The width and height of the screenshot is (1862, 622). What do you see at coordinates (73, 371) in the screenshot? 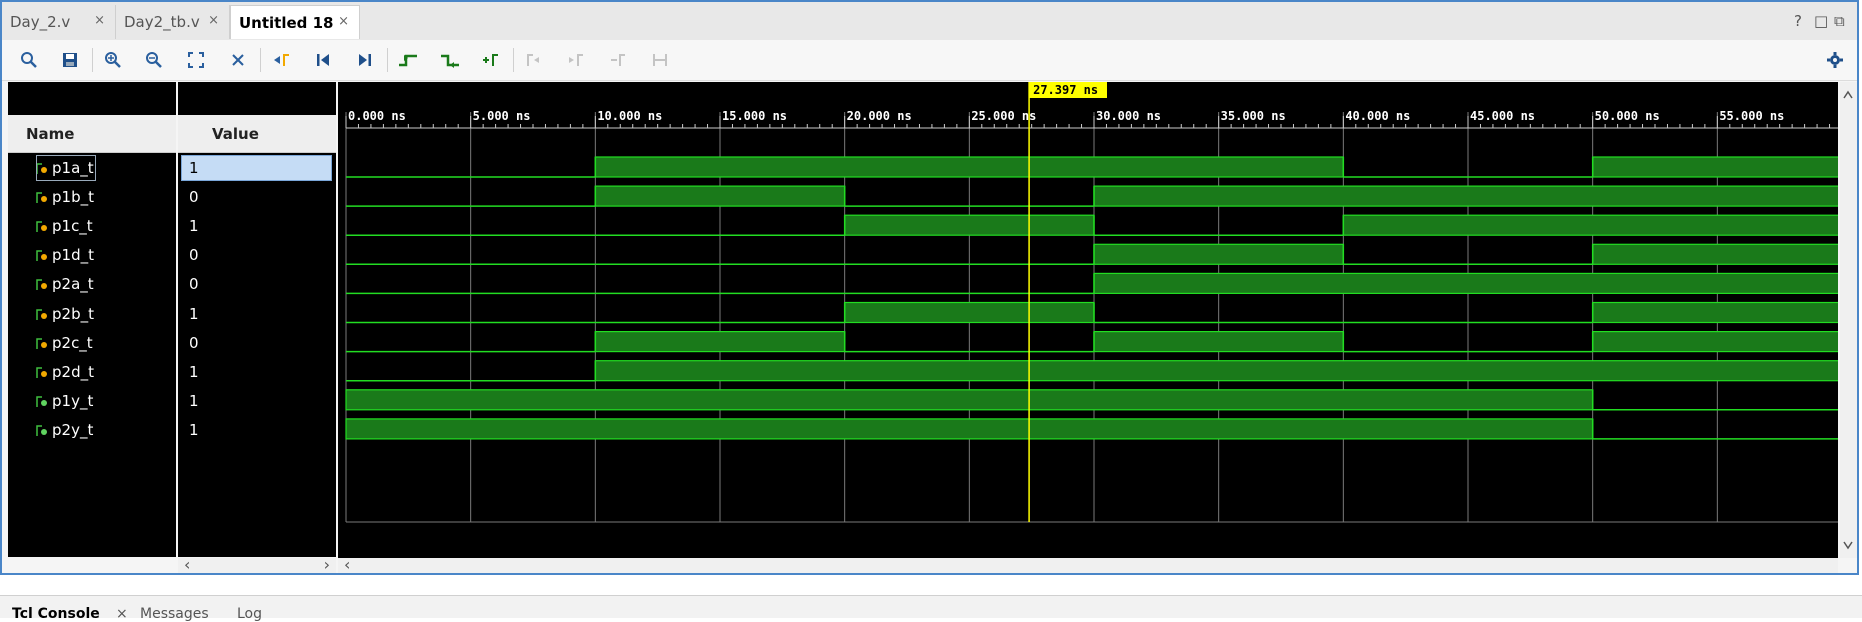
I see `signal-name: p2d_t` at bounding box center [73, 371].